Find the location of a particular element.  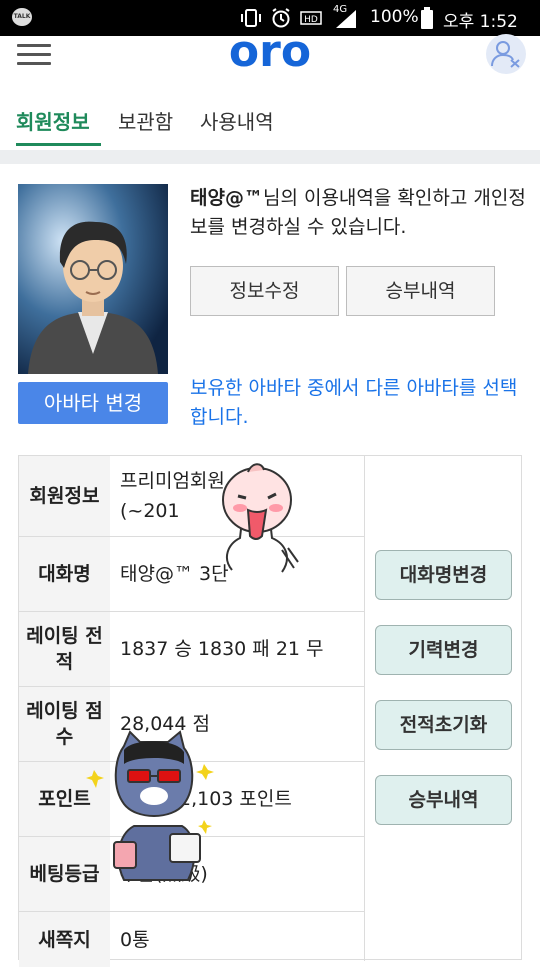

row-value: 1837 승 1830 패 21 무 is located at coordinates (222, 649).